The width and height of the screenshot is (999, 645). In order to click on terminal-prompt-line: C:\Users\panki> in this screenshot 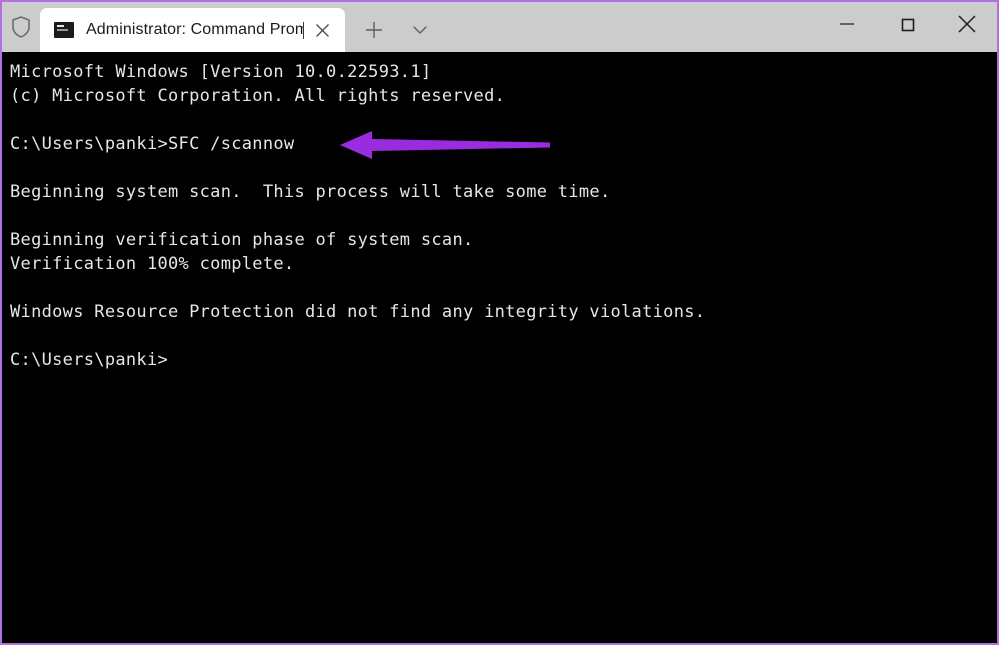, I will do `click(89, 360)`.